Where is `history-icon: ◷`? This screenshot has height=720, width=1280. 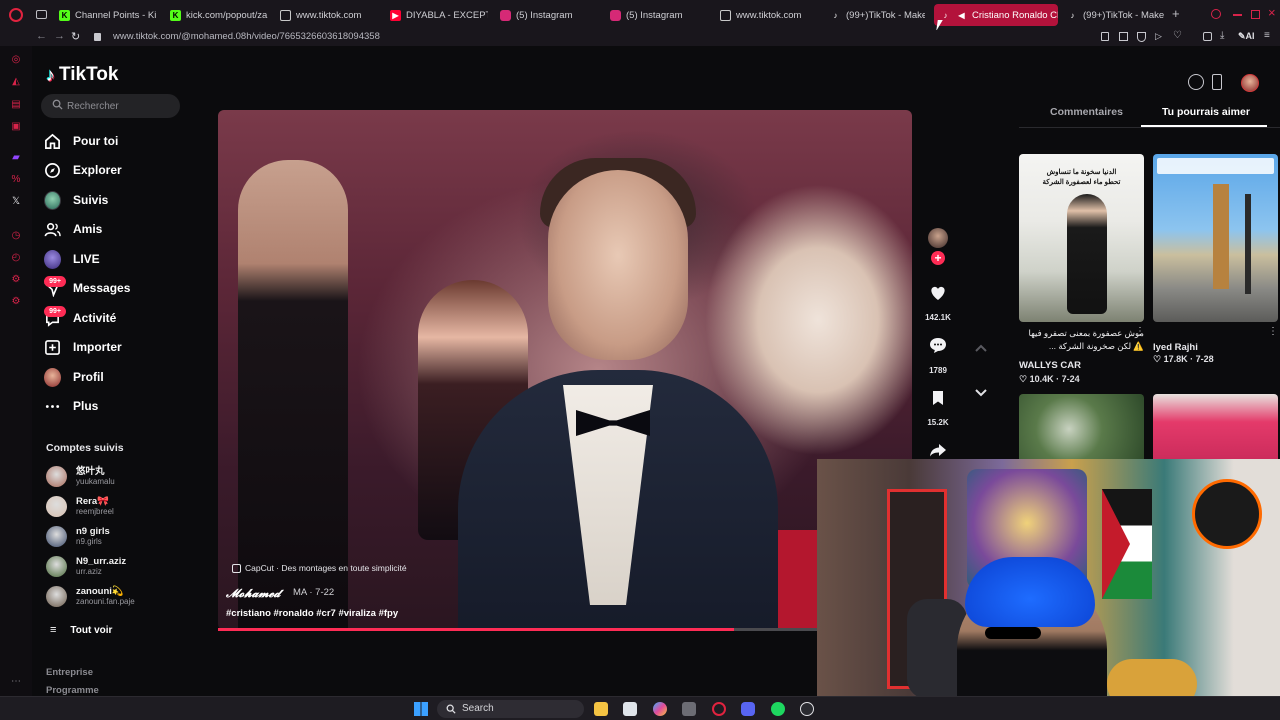 history-icon: ◷ is located at coordinates (16, 236).